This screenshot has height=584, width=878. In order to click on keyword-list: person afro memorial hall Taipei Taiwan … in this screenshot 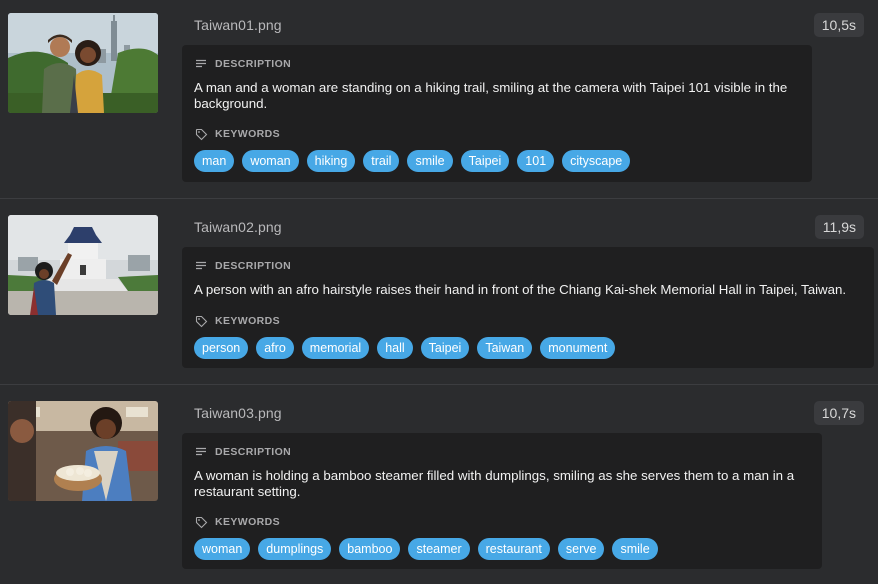, I will do `click(528, 348)`.